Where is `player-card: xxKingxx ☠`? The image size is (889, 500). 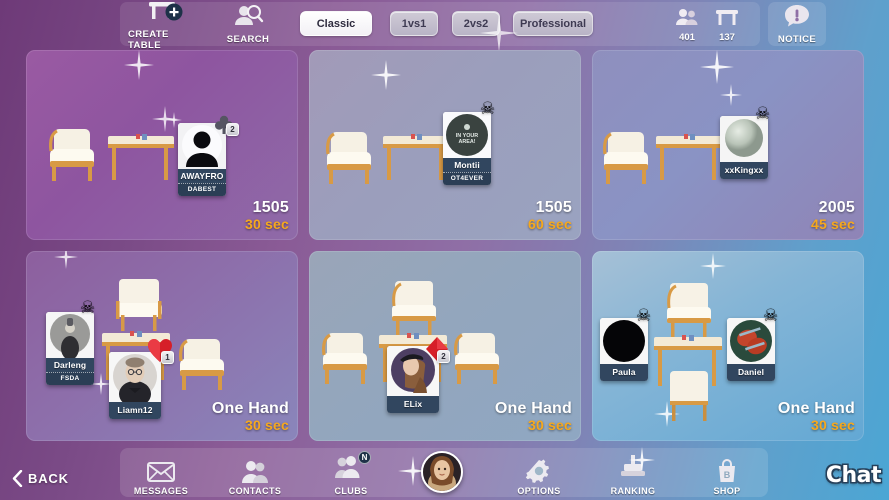 player-card: xxKingxx ☠ is located at coordinates (745, 142).